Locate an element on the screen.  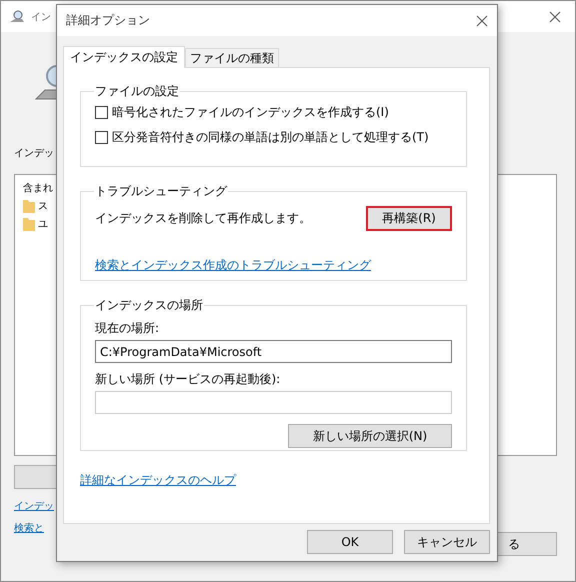
group-title: ファイルの設定 is located at coordinates (137, 91).